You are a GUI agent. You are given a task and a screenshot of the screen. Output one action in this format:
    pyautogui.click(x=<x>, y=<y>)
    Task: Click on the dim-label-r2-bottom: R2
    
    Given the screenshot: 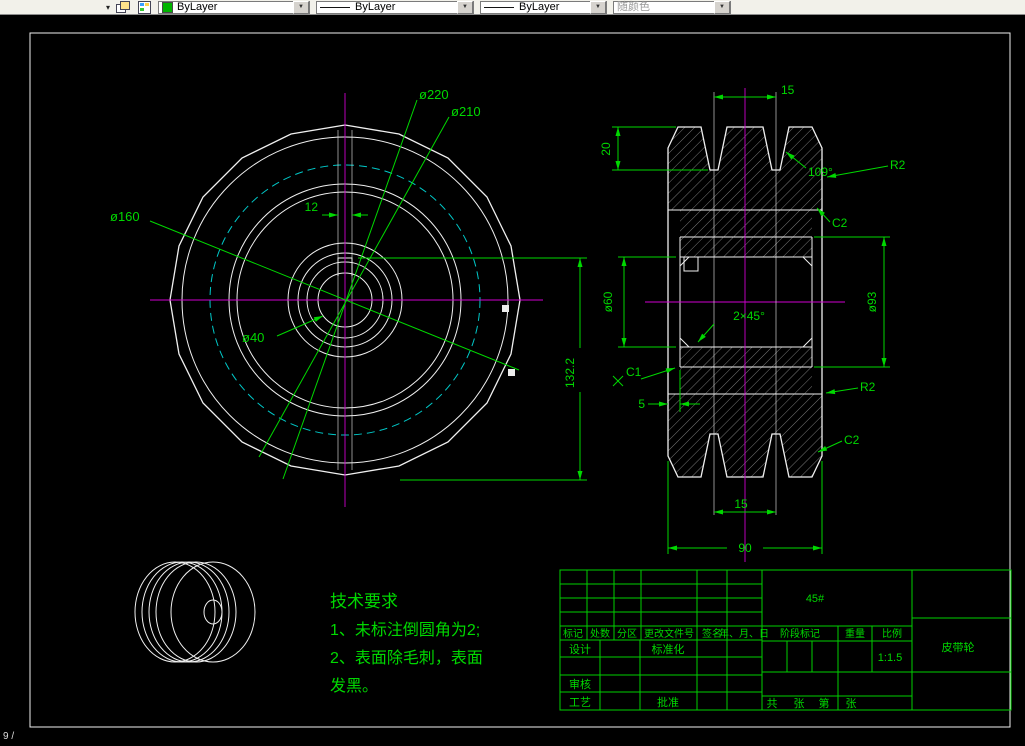 What is the action you would take?
    pyautogui.click(x=868, y=387)
    